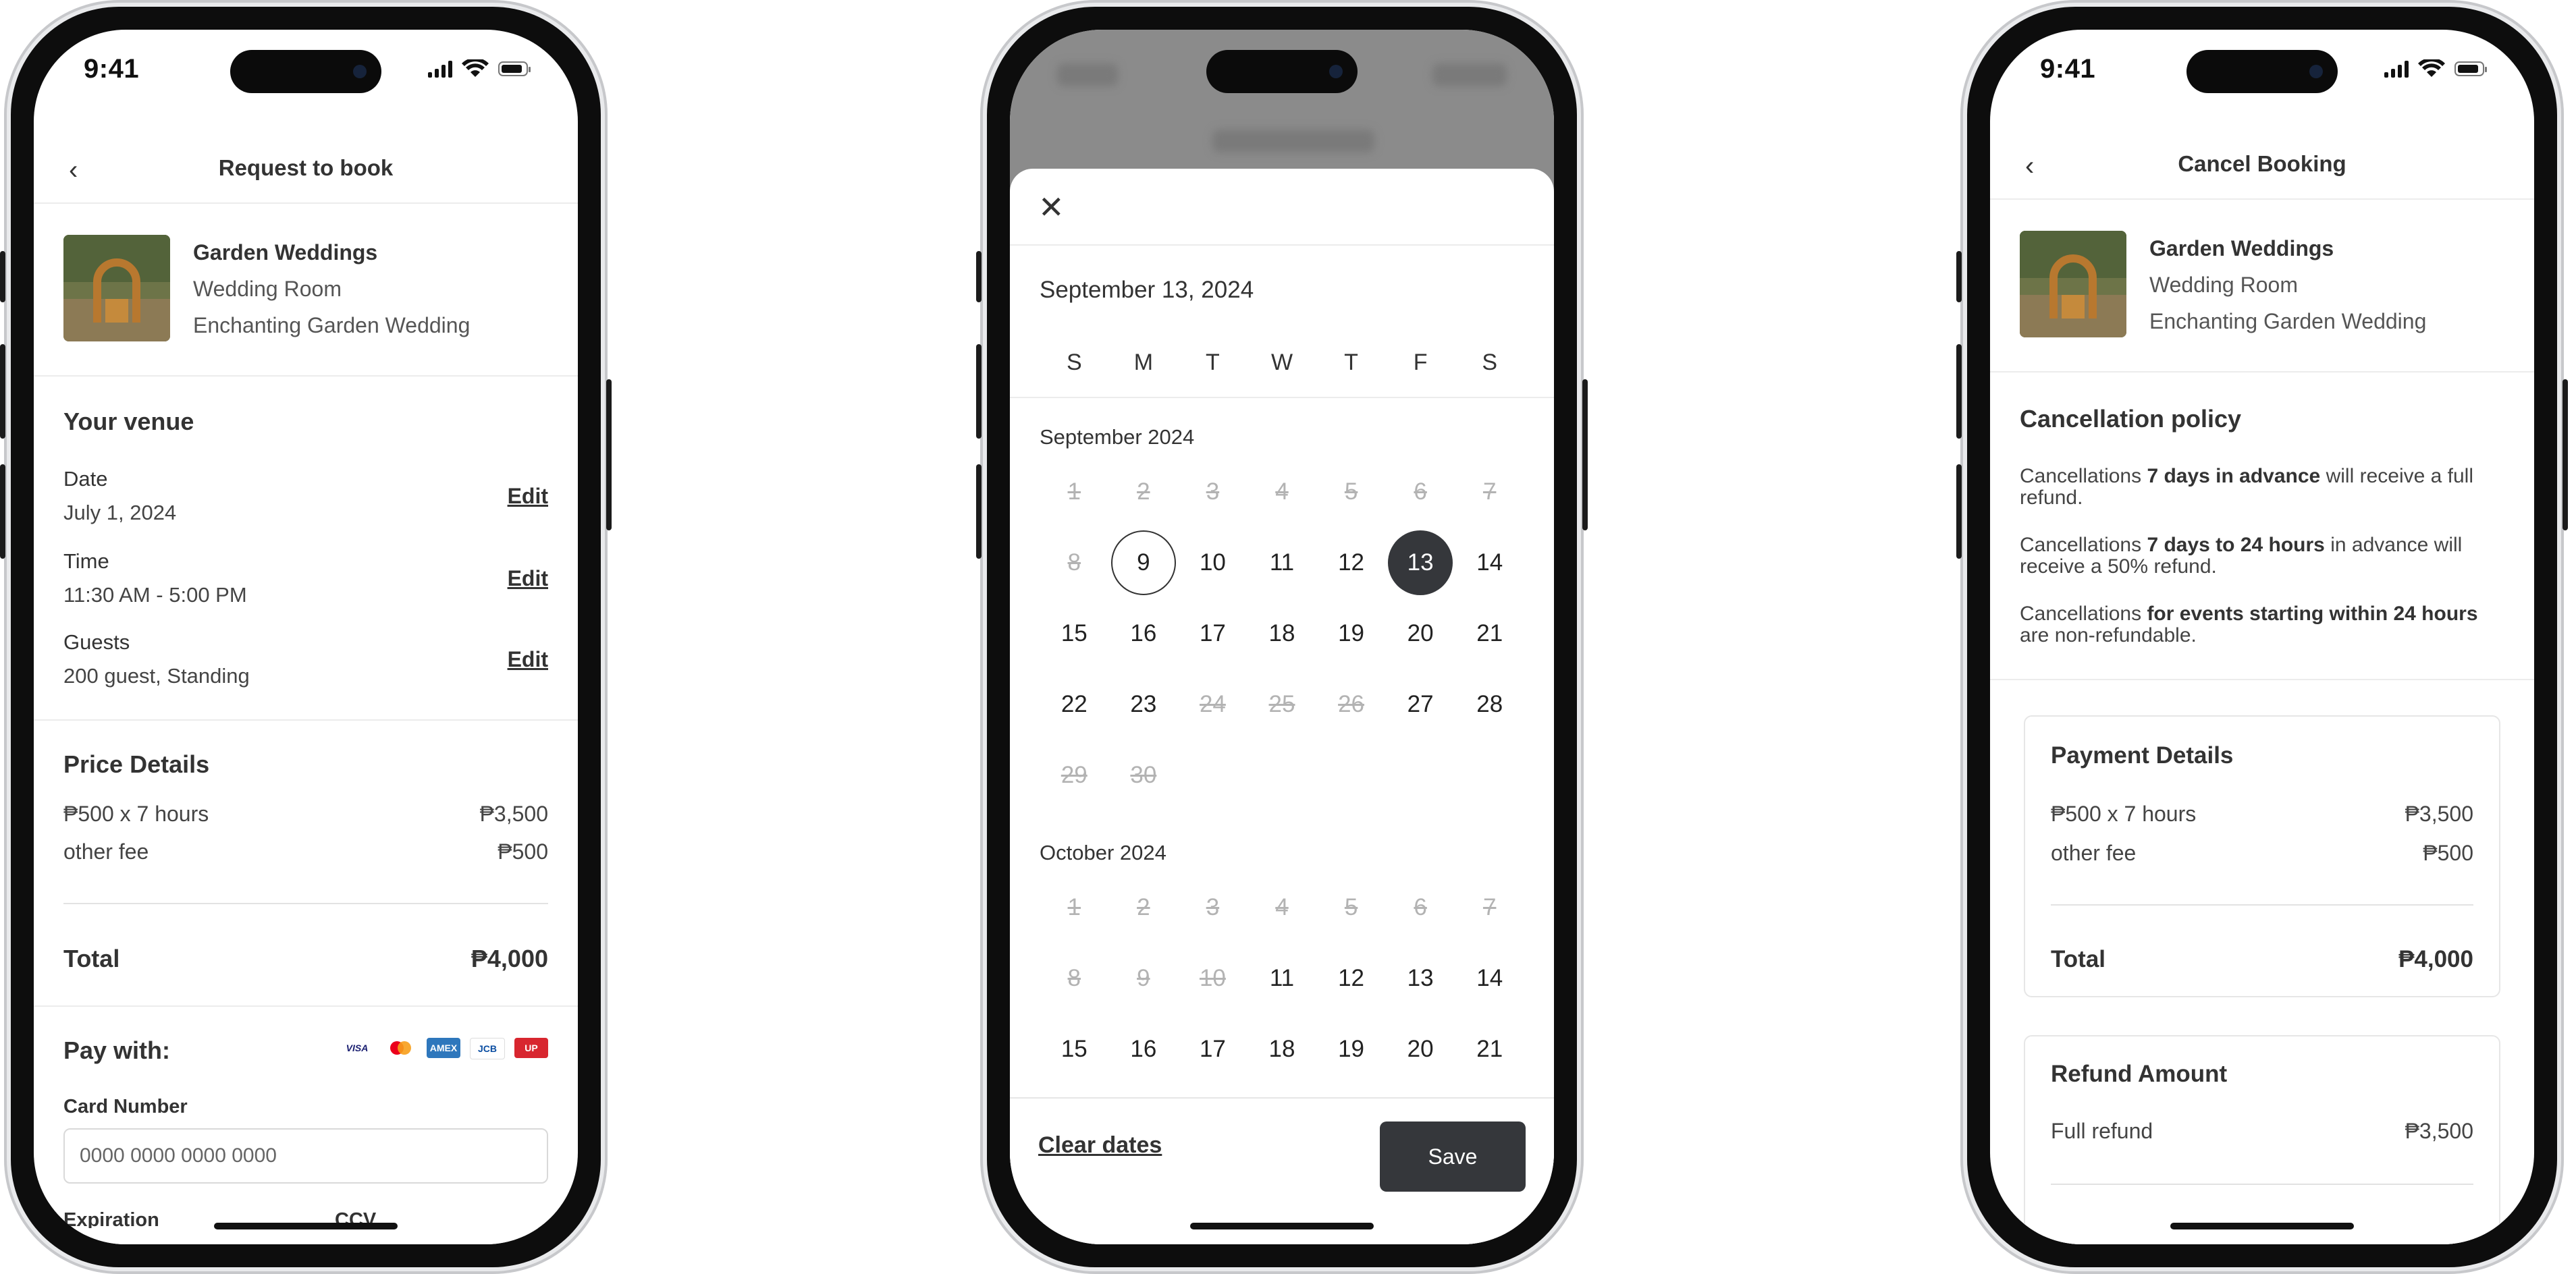 This screenshot has height=1274, width=2576. What do you see at coordinates (2241, 248) in the screenshot?
I see `venue-name: Garden Weddings` at bounding box center [2241, 248].